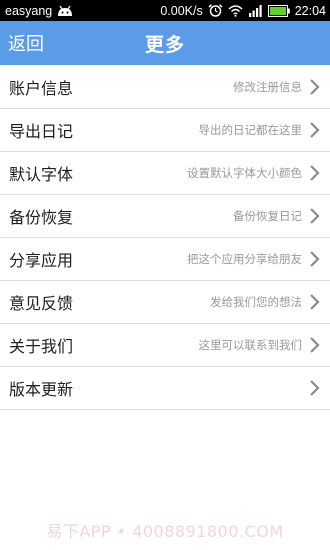  What do you see at coordinates (26, 43) in the screenshot?
I see `back-button: 返回` at bounding box center [26, 43].